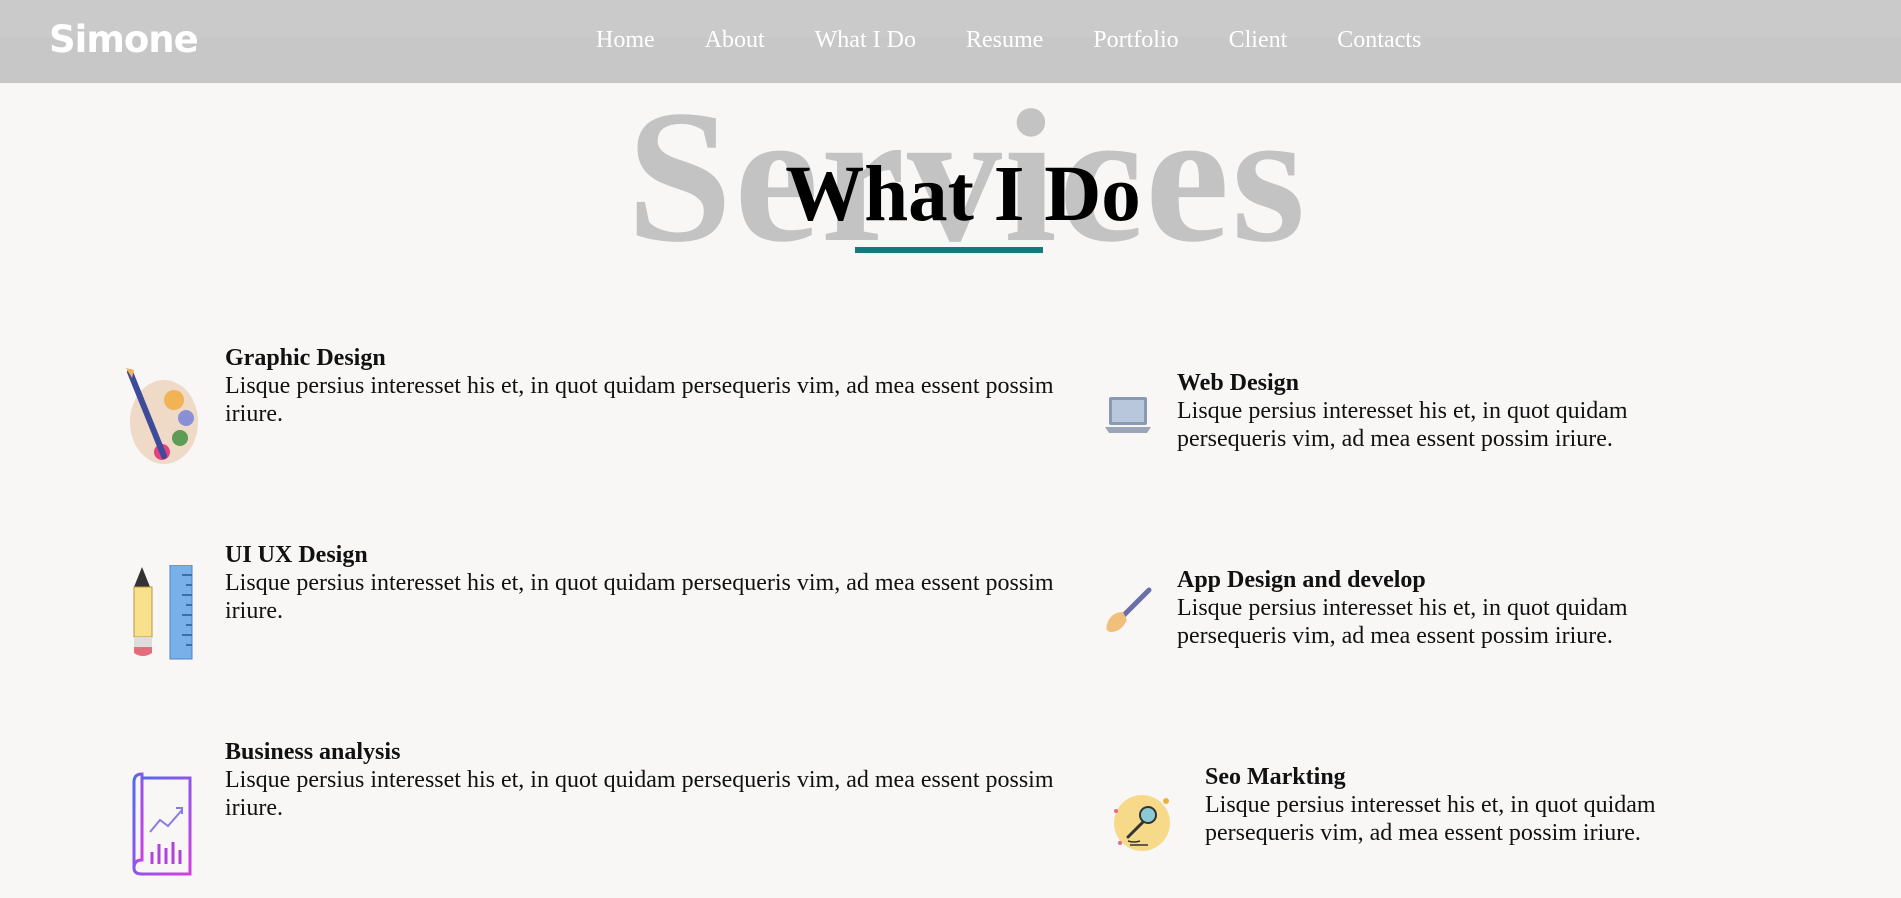 This screenshot has width=1901, height=898. Describe the element at coordinates (1301, 580) in the screenshot. I see `service-title: App Design and develop` at that location.